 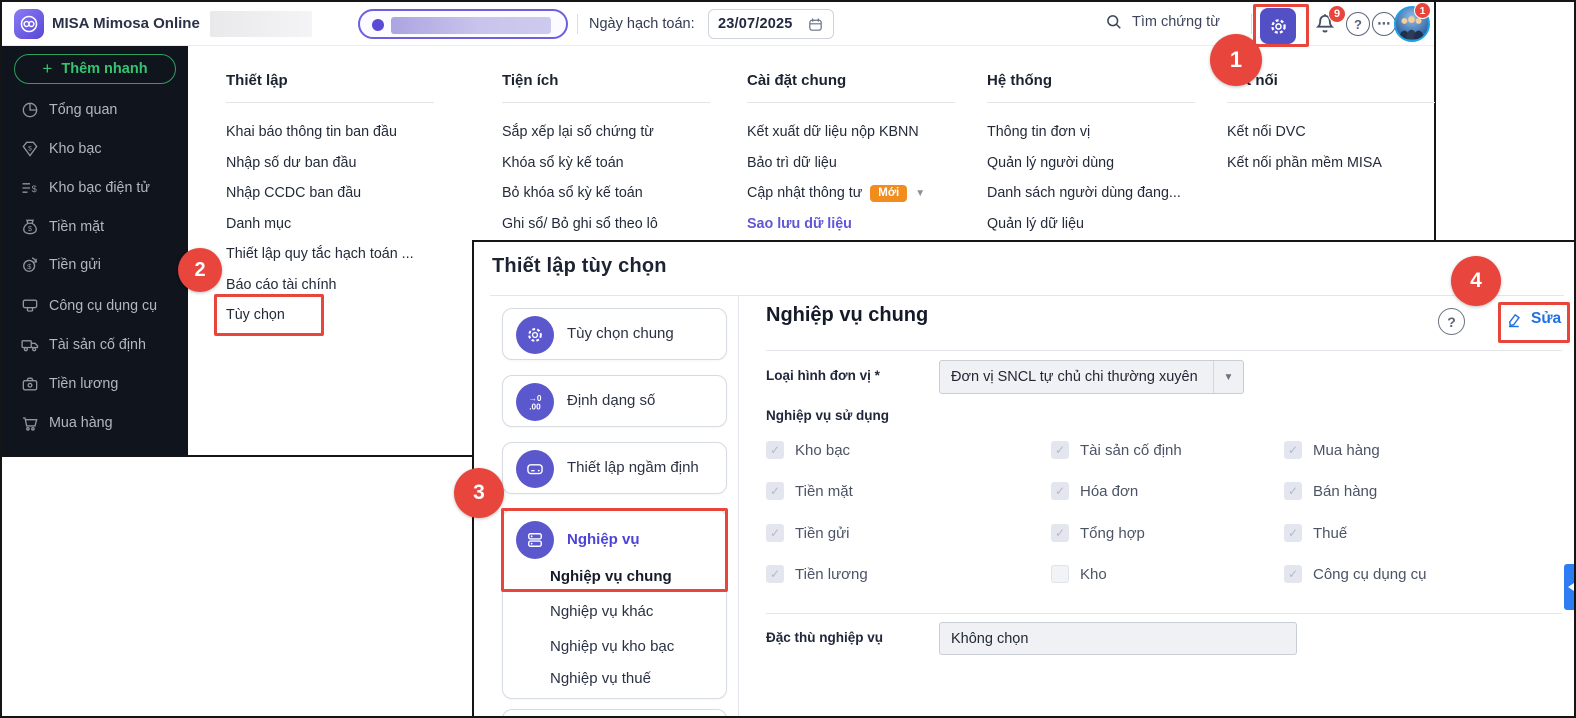 I want to click on find-voucher-button: Tìm chứng từ, so click(x=1162, y=22).